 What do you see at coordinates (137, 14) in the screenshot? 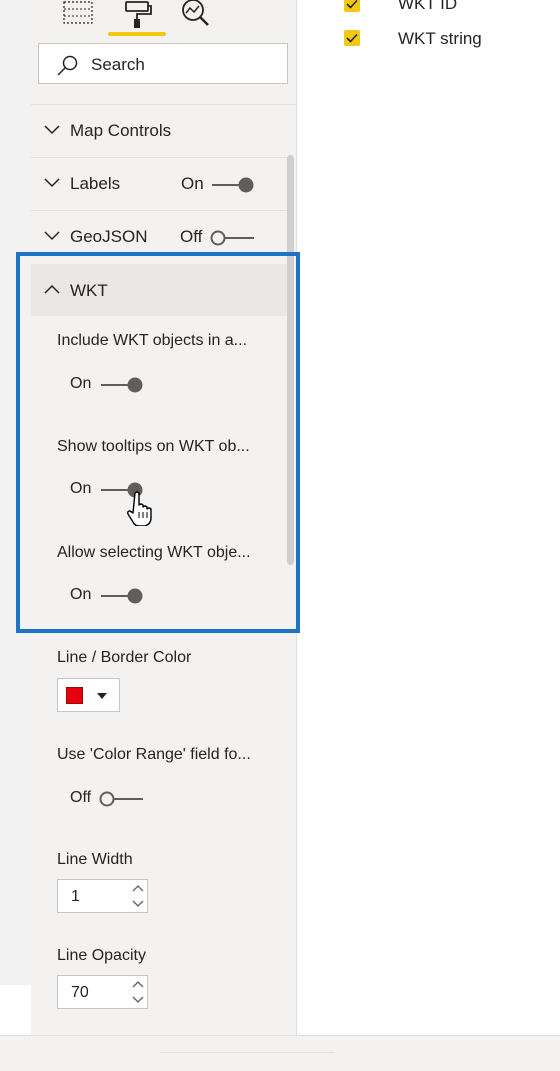
I see `paint-roller-icon` at bounding box center [137, 14].